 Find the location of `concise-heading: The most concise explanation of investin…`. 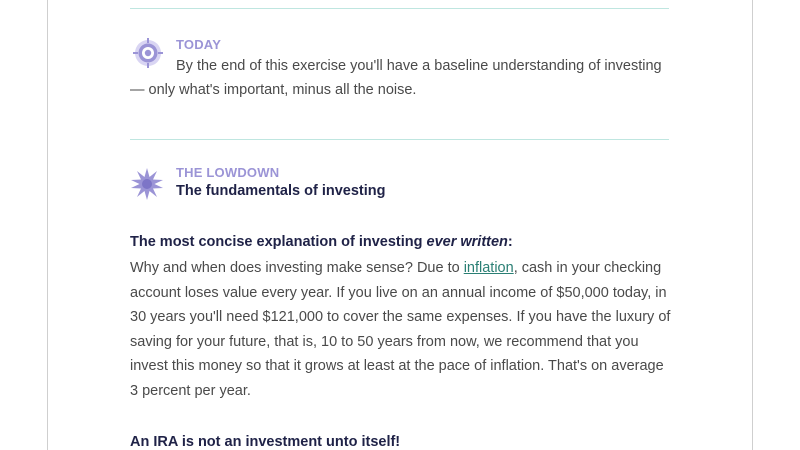

concise-heading: The most concise explanation of investin… is located at coordinates (321, 242).